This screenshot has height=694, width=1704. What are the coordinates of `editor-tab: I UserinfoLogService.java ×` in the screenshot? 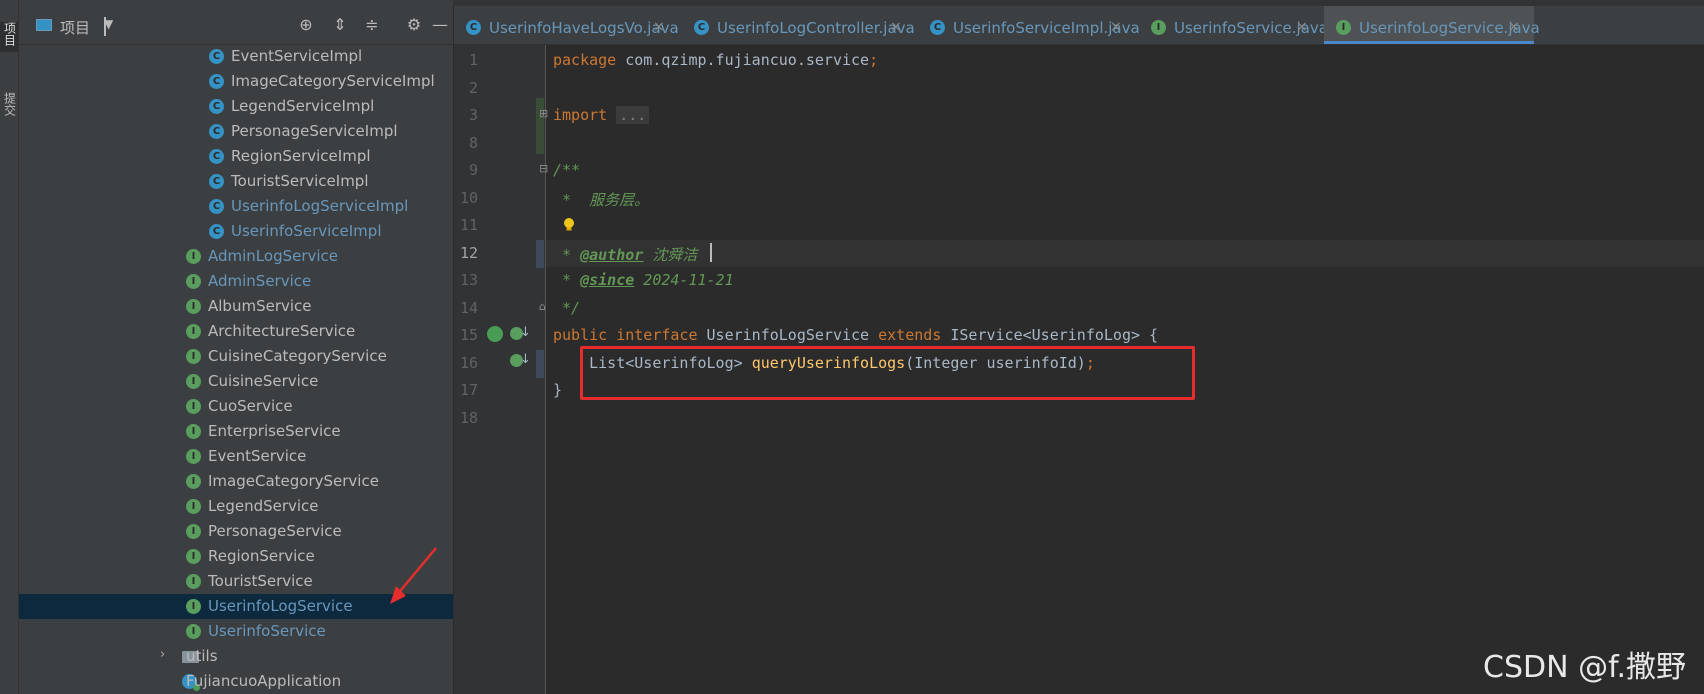 It's located at (1432, 25).